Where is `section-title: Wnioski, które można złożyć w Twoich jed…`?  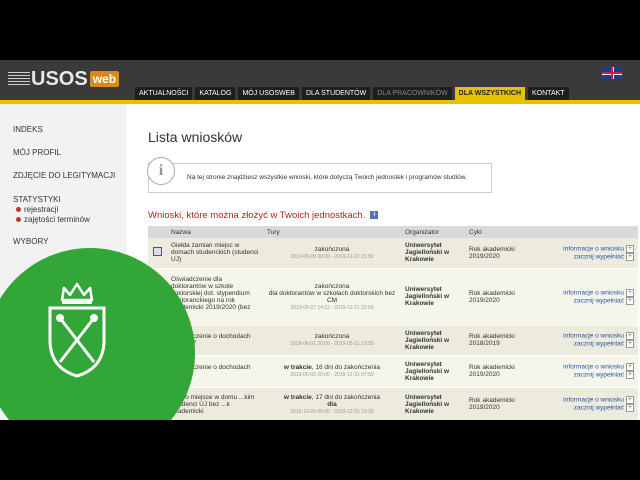
section-title: Wnioski, które można złożyć w Twoich jed… is located at coordinates (263, 215).